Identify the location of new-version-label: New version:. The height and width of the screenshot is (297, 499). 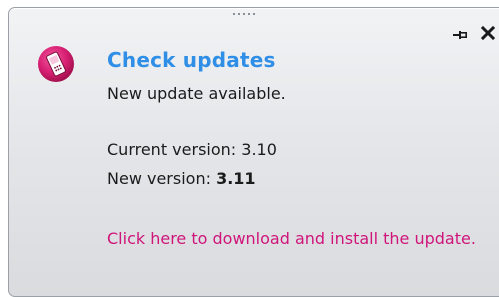
(162, 178).